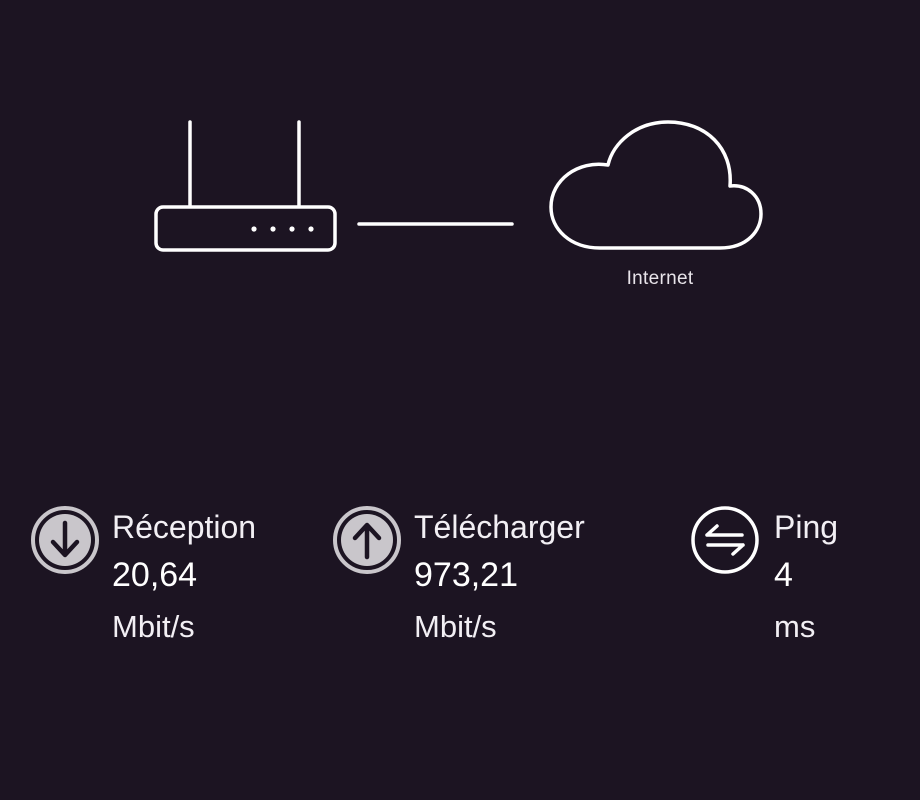 Image resolution: width=920 pixels, height=800 pixels. What do you see at coordinates (660, 278) in the screenshot?
I see `internet-label: Internet` at bounding box center [660, 278].